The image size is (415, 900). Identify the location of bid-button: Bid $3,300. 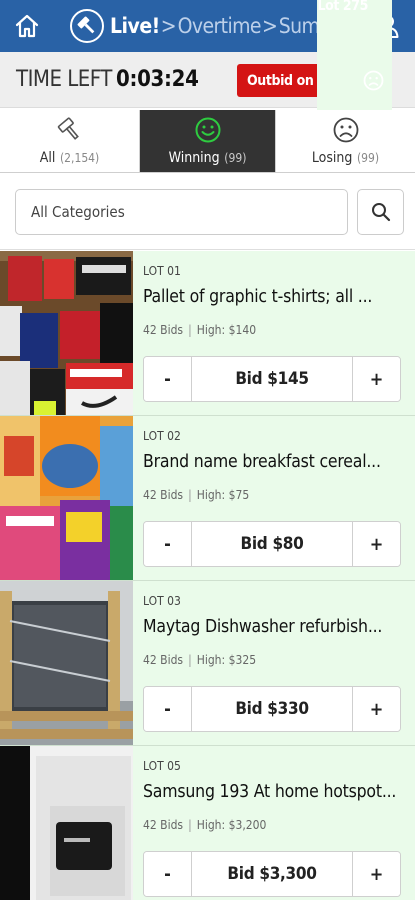
(272, 874).